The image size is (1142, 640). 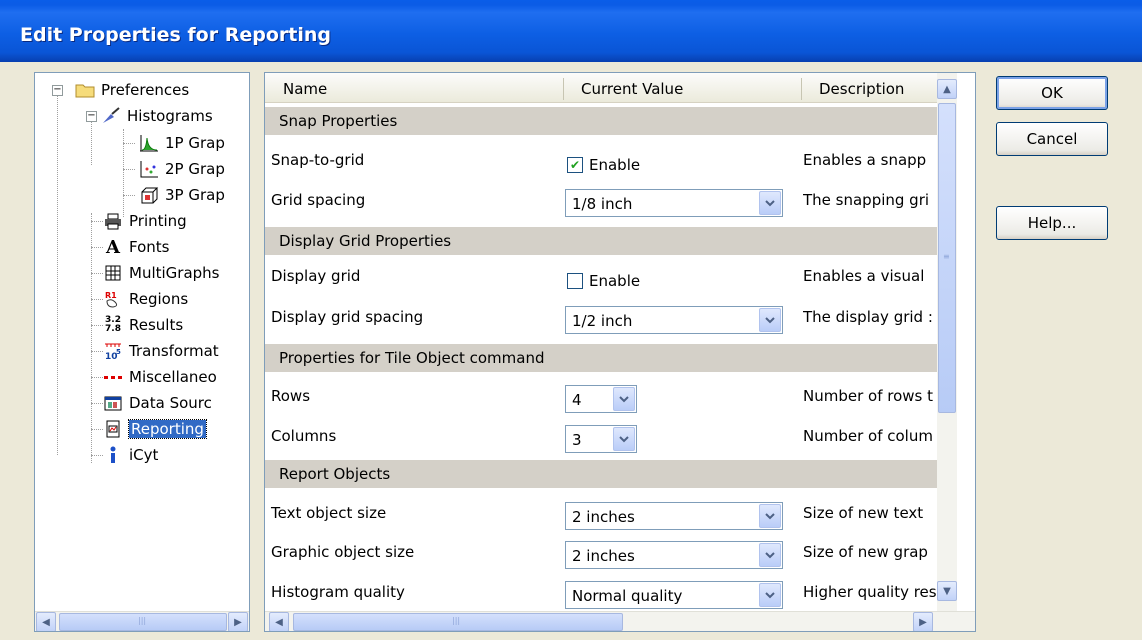 I want to click on tree-item-regions: R1 Regions, so click(x=145, y=299).